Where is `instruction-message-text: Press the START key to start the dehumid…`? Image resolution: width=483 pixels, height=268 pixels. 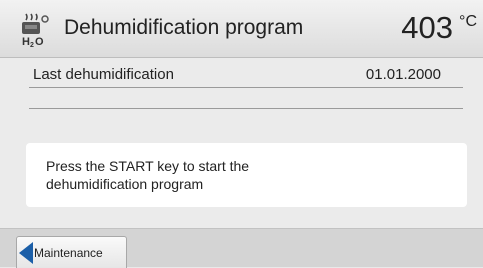
instruction-message-text: Press the START key to start the dehumid… is located at coordinates (148, 175).